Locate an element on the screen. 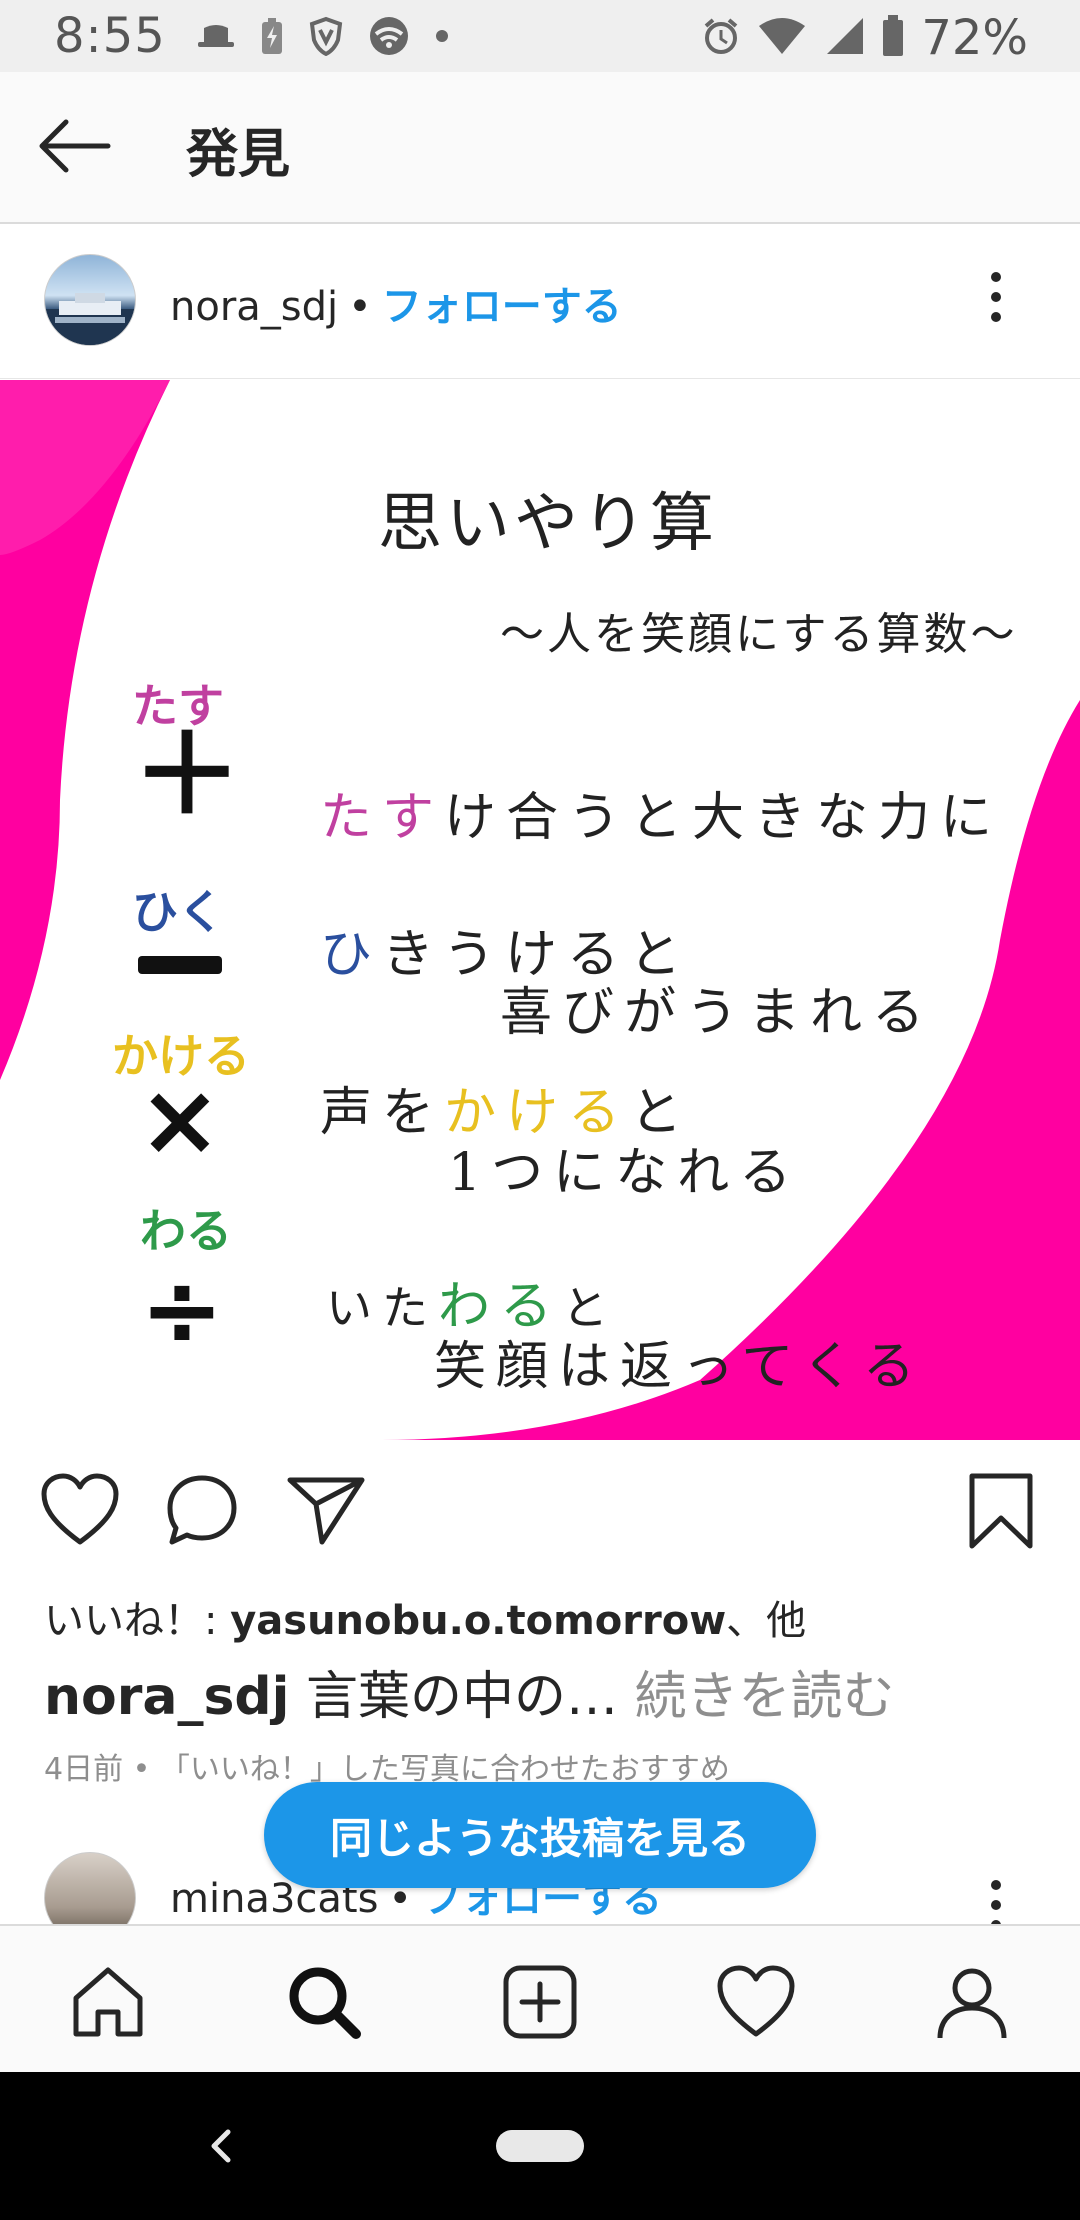 The image size is (1080, 2220). likes-username: yasunobu.o.tomorrow is located at coordinates (478, 1621).